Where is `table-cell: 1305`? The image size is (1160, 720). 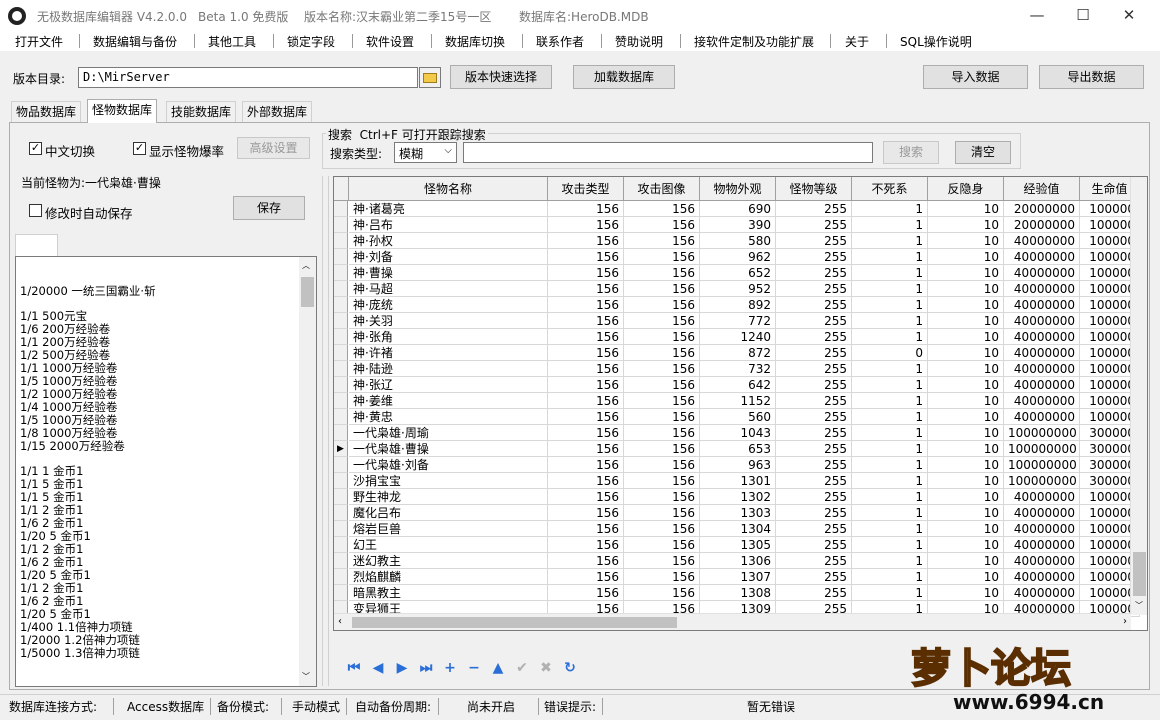
table-cell: 1305 is located at coordinates (738, 545).